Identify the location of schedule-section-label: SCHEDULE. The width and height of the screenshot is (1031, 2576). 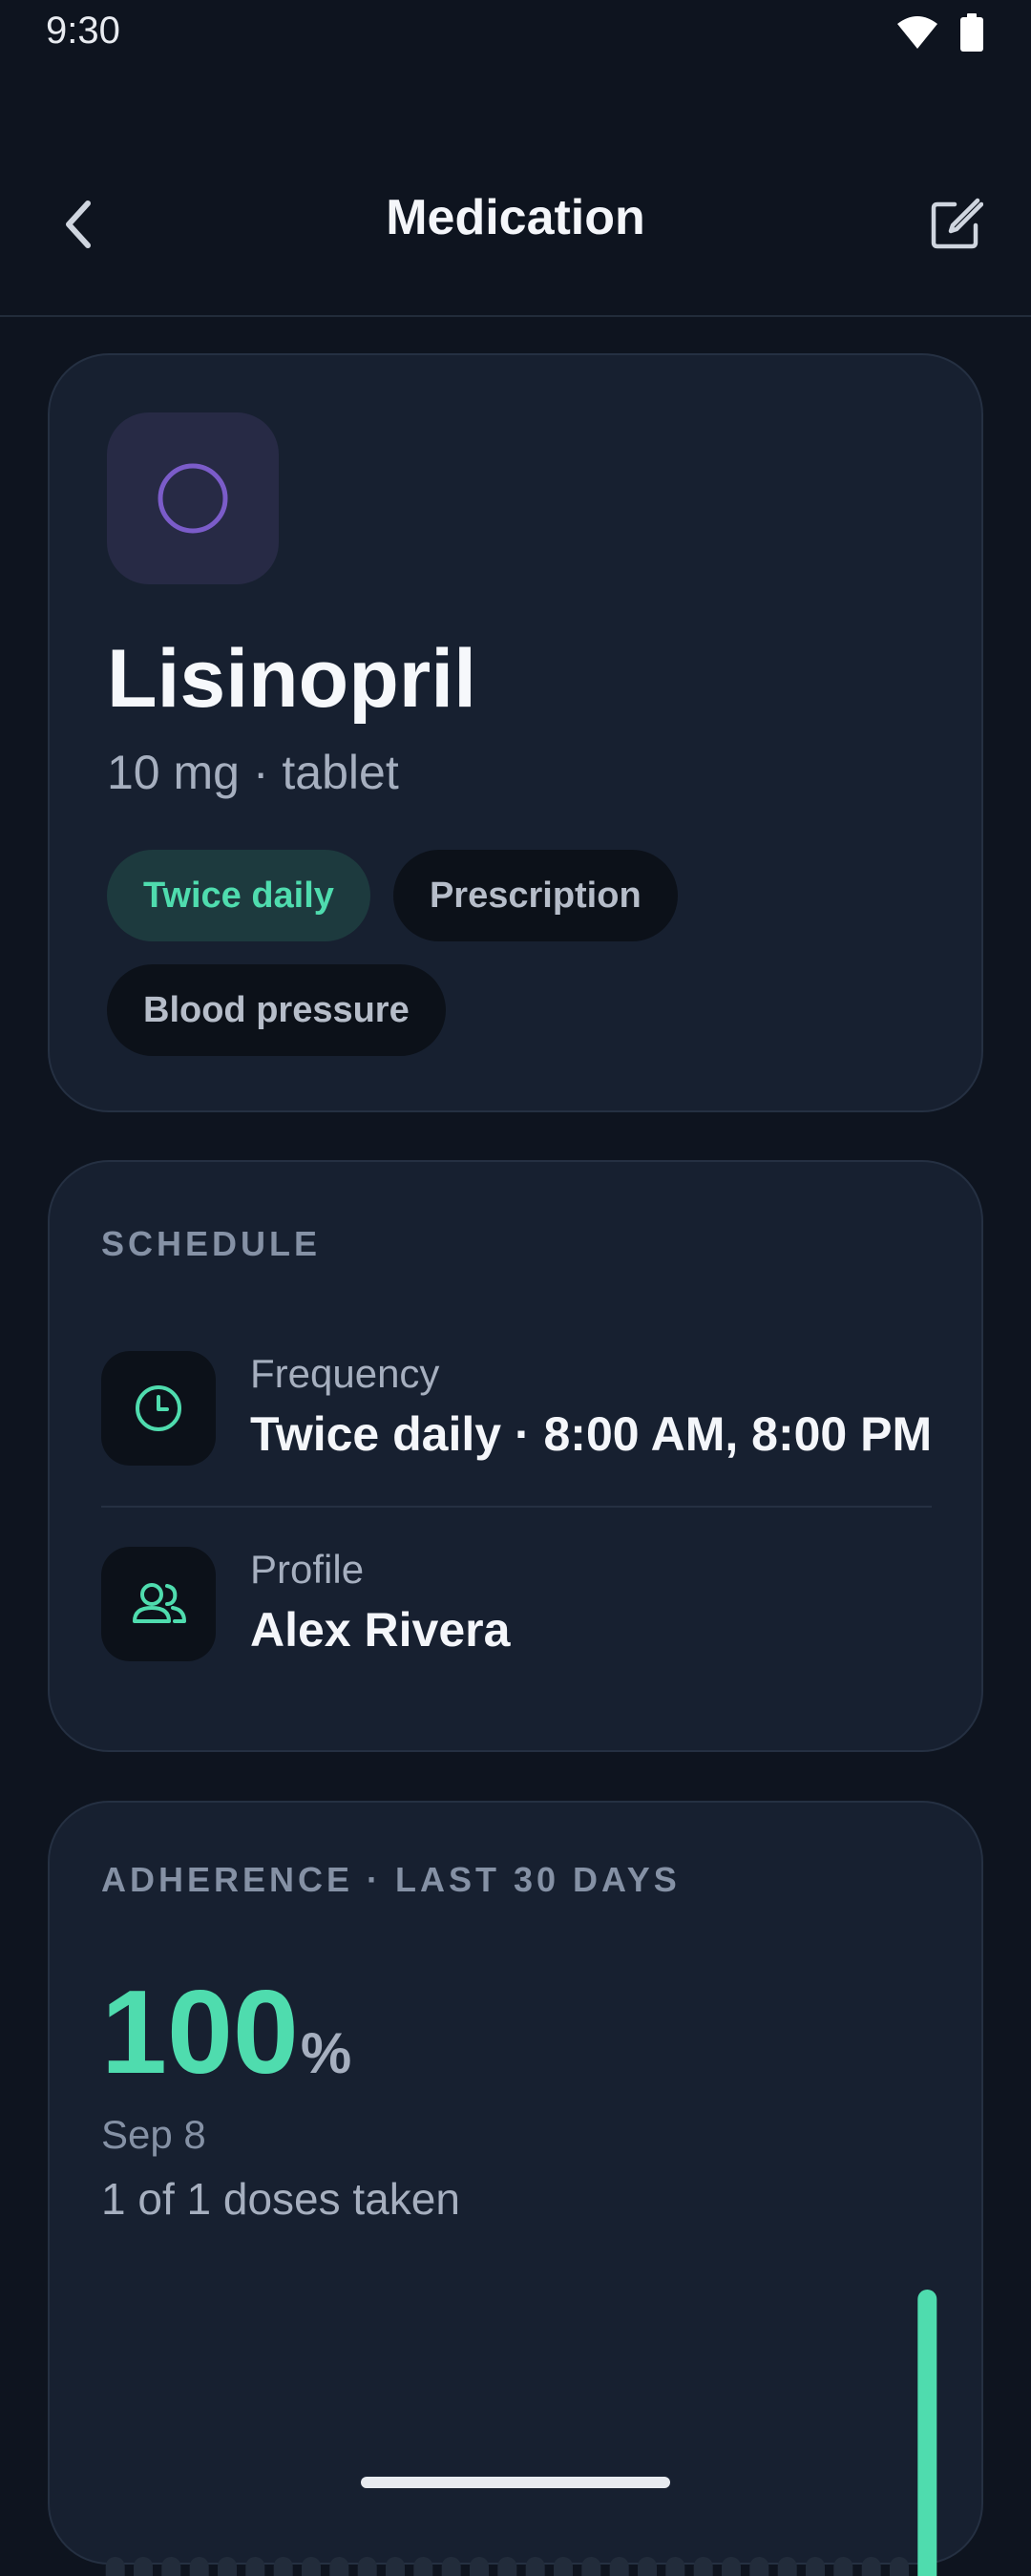
(211, 1243).